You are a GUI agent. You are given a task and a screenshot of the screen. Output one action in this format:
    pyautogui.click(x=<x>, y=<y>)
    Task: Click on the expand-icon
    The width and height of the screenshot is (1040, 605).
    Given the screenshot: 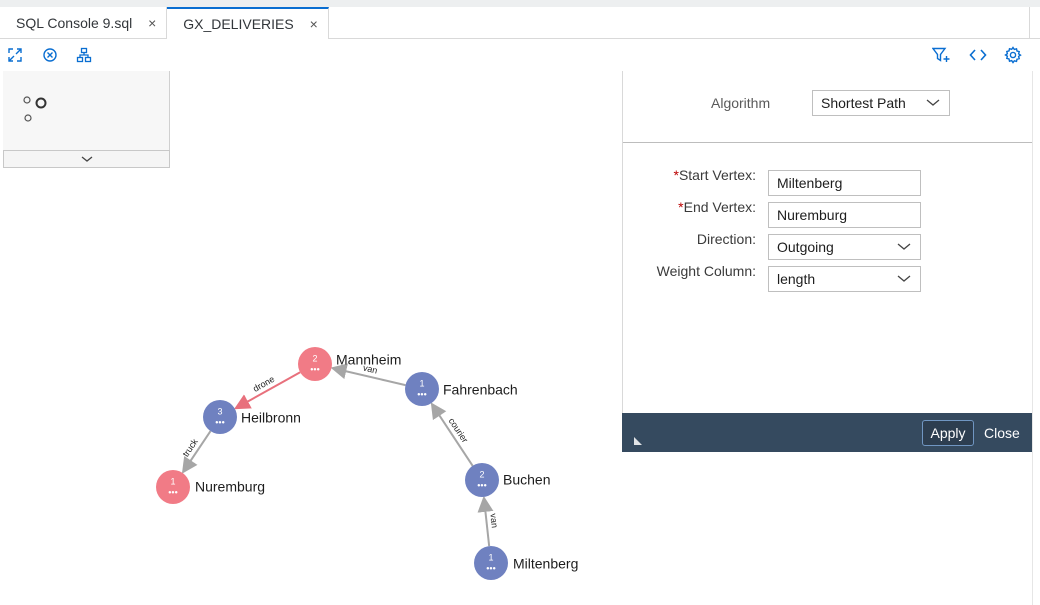 What is the action you would take?
    pyautogui.click(x=15, y=55)
    